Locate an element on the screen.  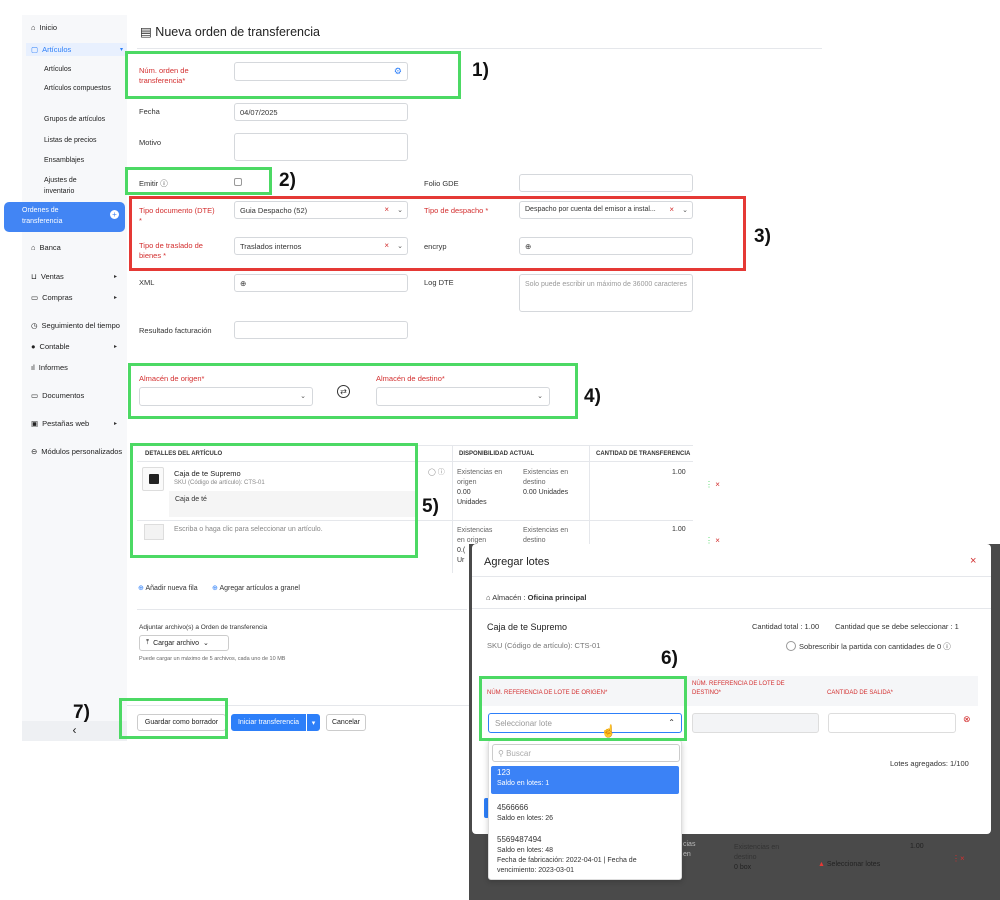
bg-select-lots: ▲ Seleccionar lotes is located at coordinates (849, 864).